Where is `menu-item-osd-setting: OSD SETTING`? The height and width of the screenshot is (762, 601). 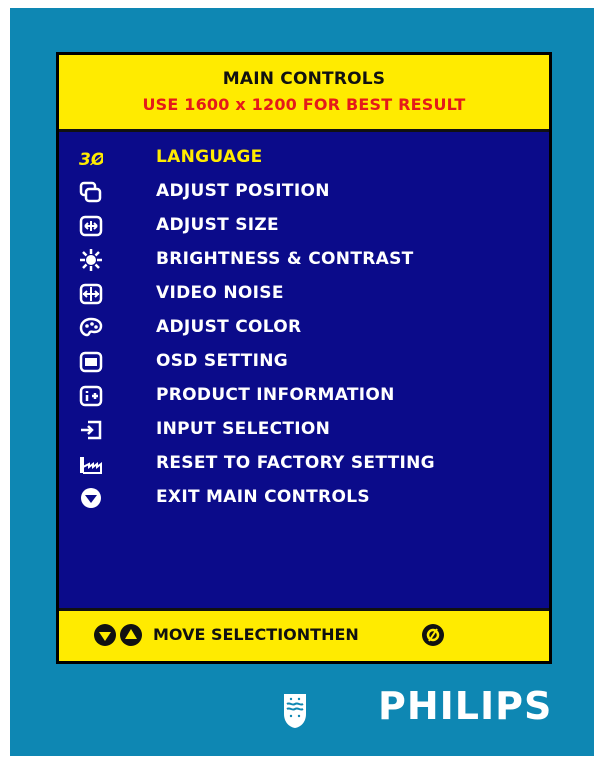 menu-item-osd-setting: OSD SETTING is located at coordinates (304, 363).